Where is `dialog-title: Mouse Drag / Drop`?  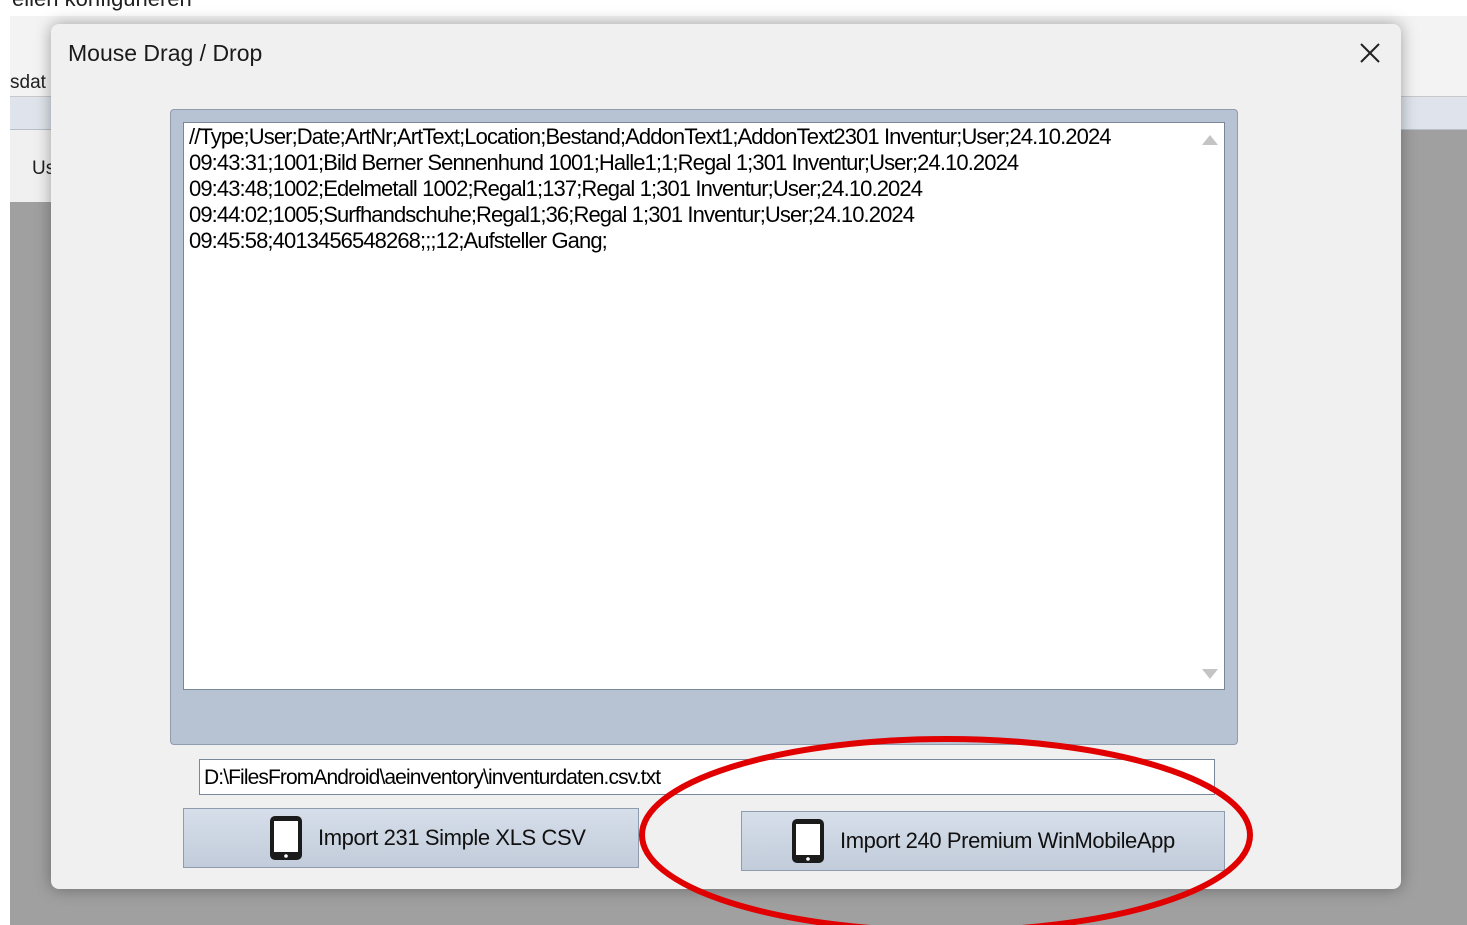
dialog-title: Mouse Drag / Drop is located at coordinates (165, 53).